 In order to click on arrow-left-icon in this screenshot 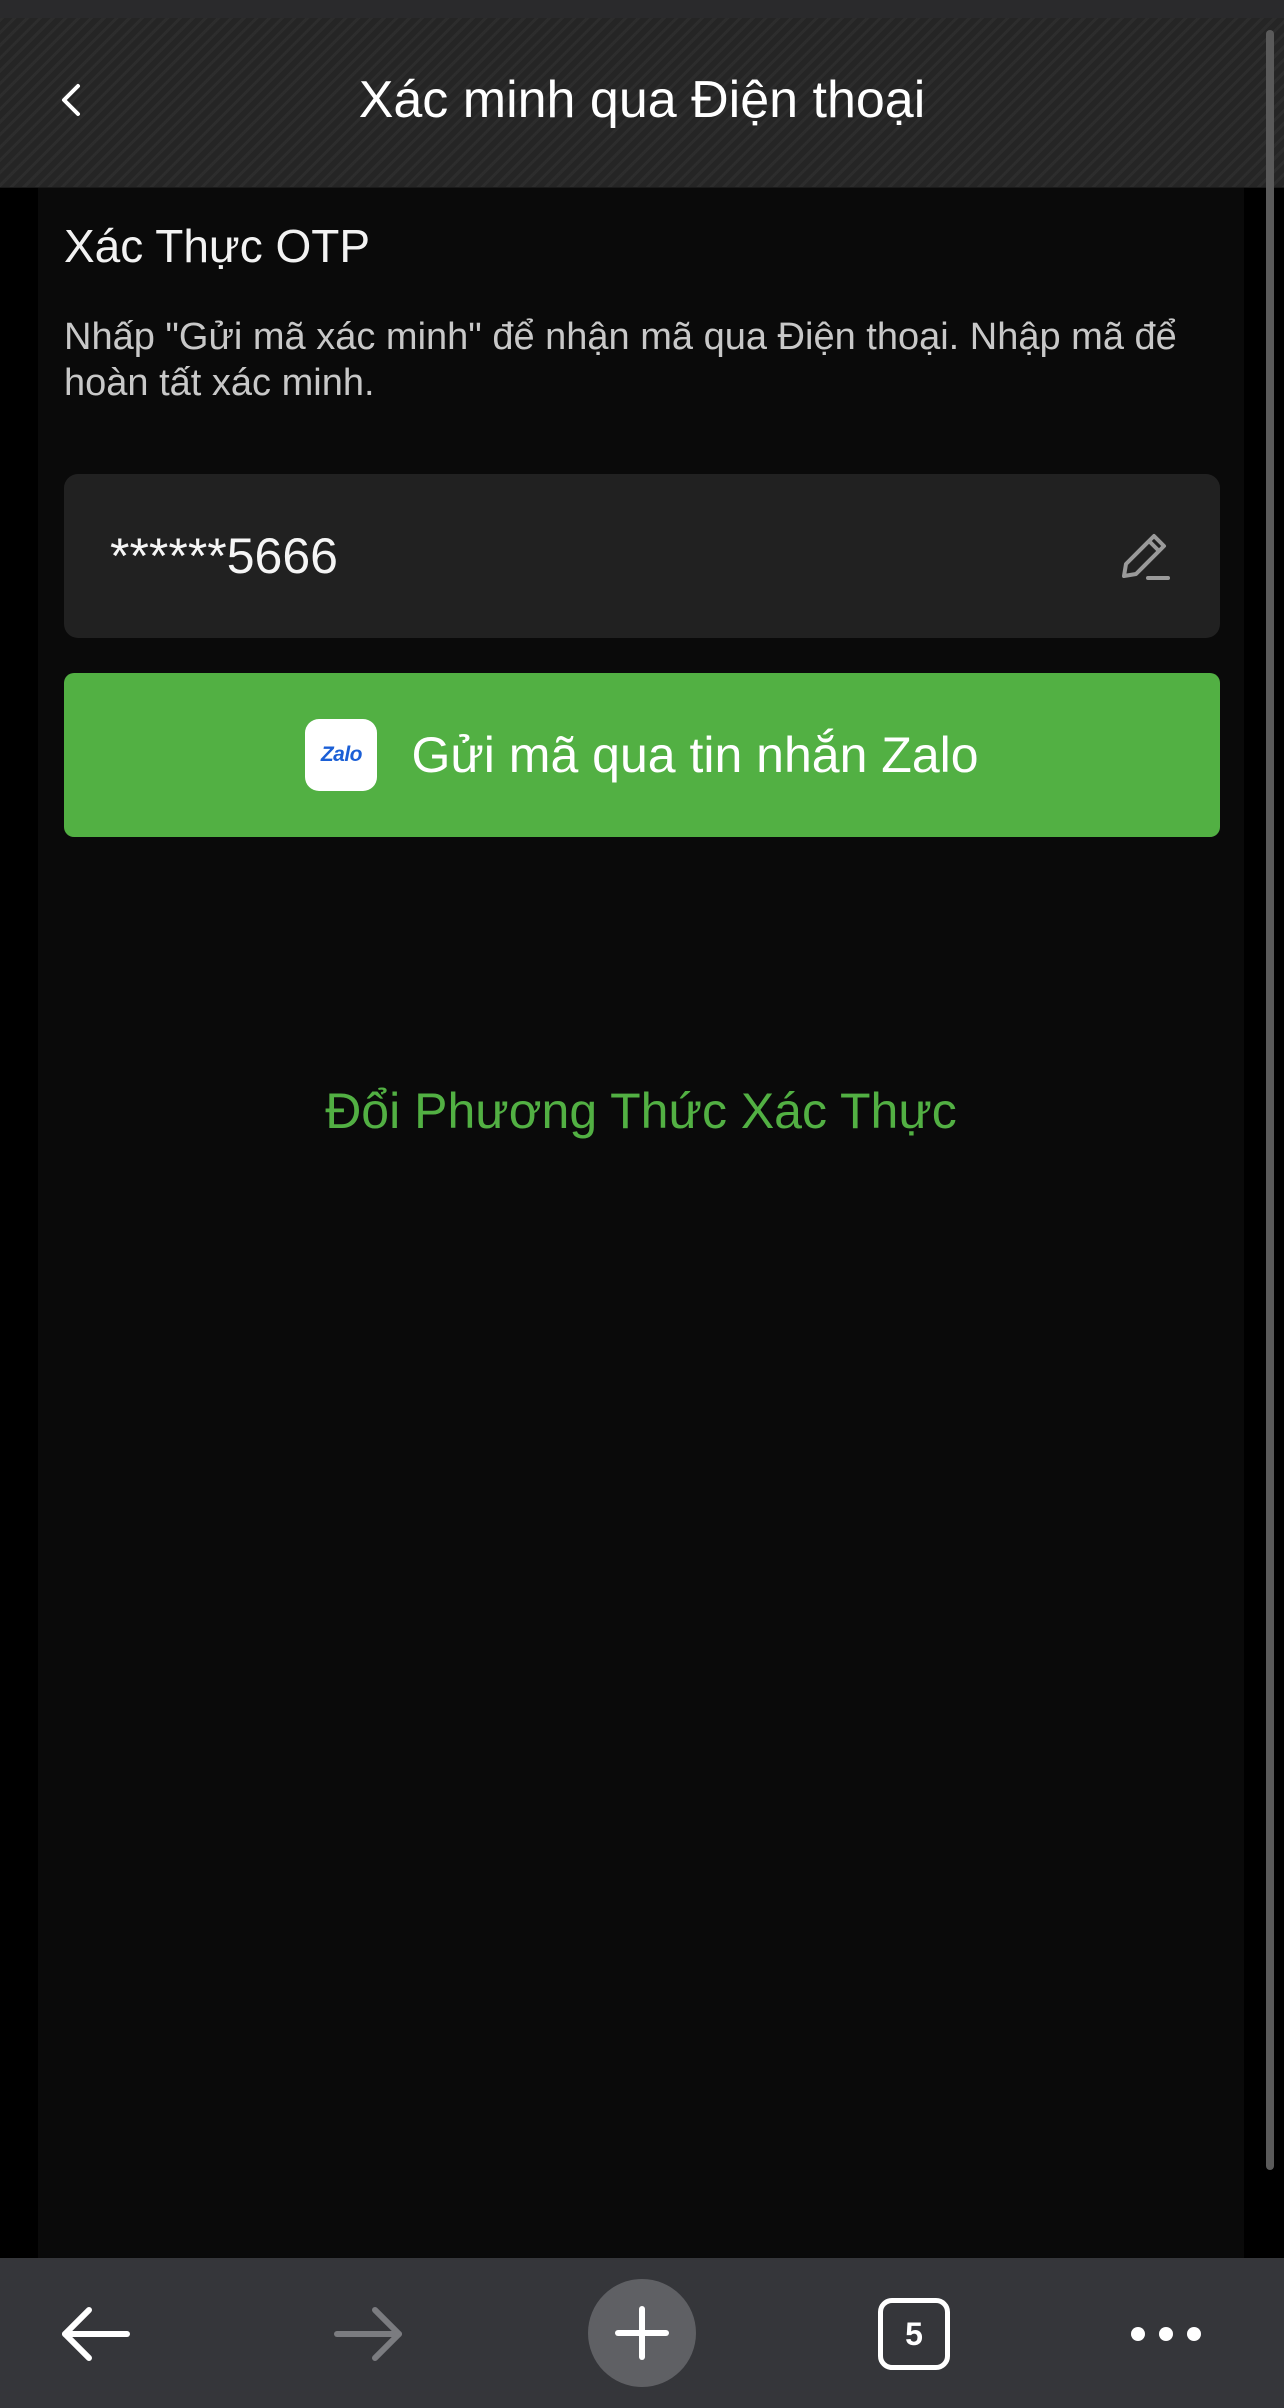, I will do `click(96, 2334)`.